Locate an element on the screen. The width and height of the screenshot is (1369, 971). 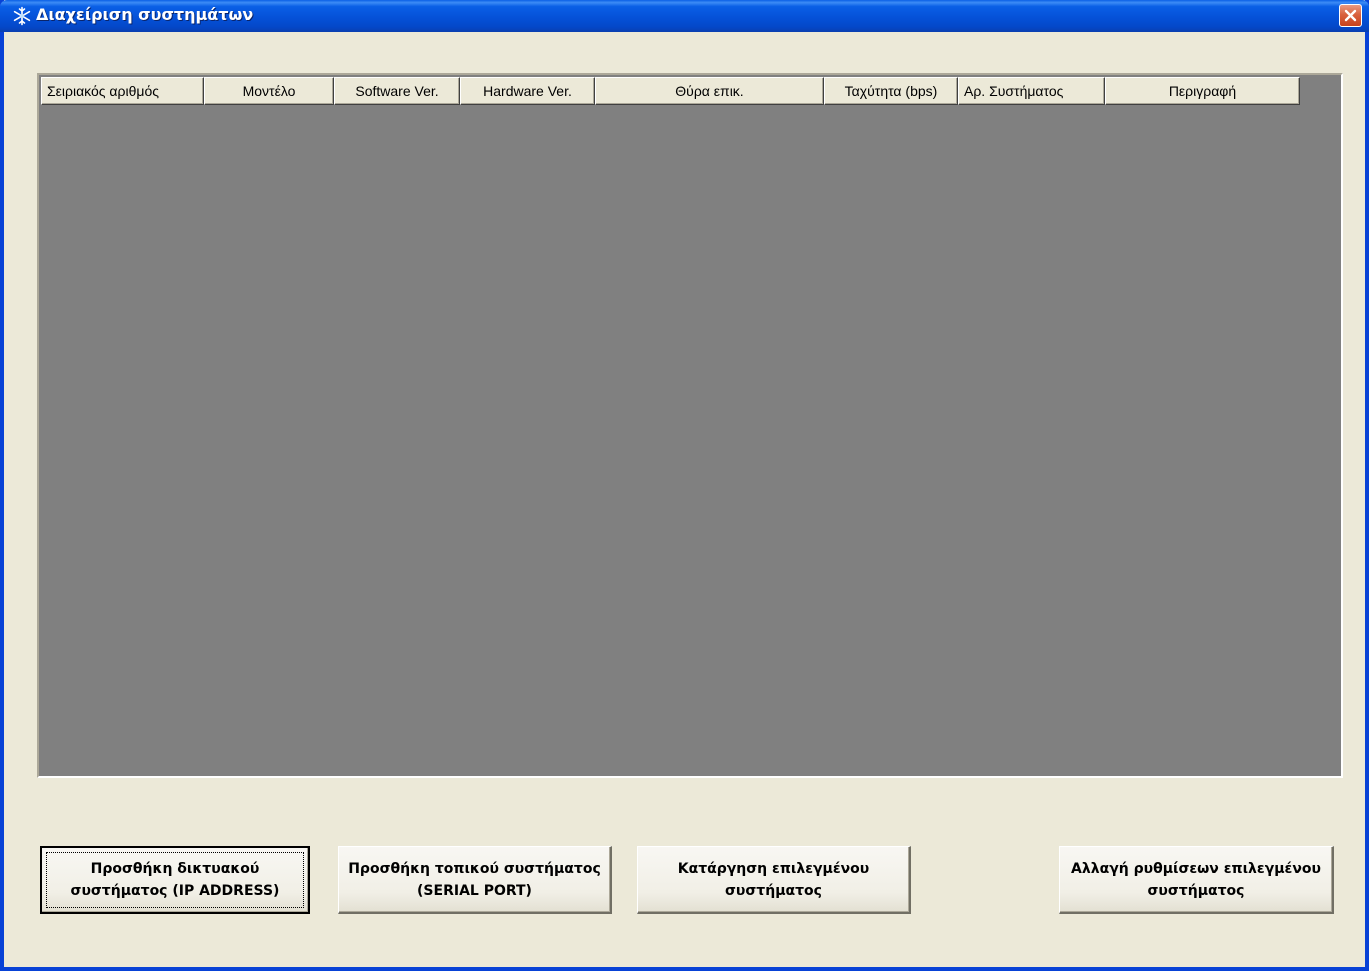
remove-selected-system-button: Κατάργηση επιλεγμένου συστήματος is located at coordinates (774, 880).